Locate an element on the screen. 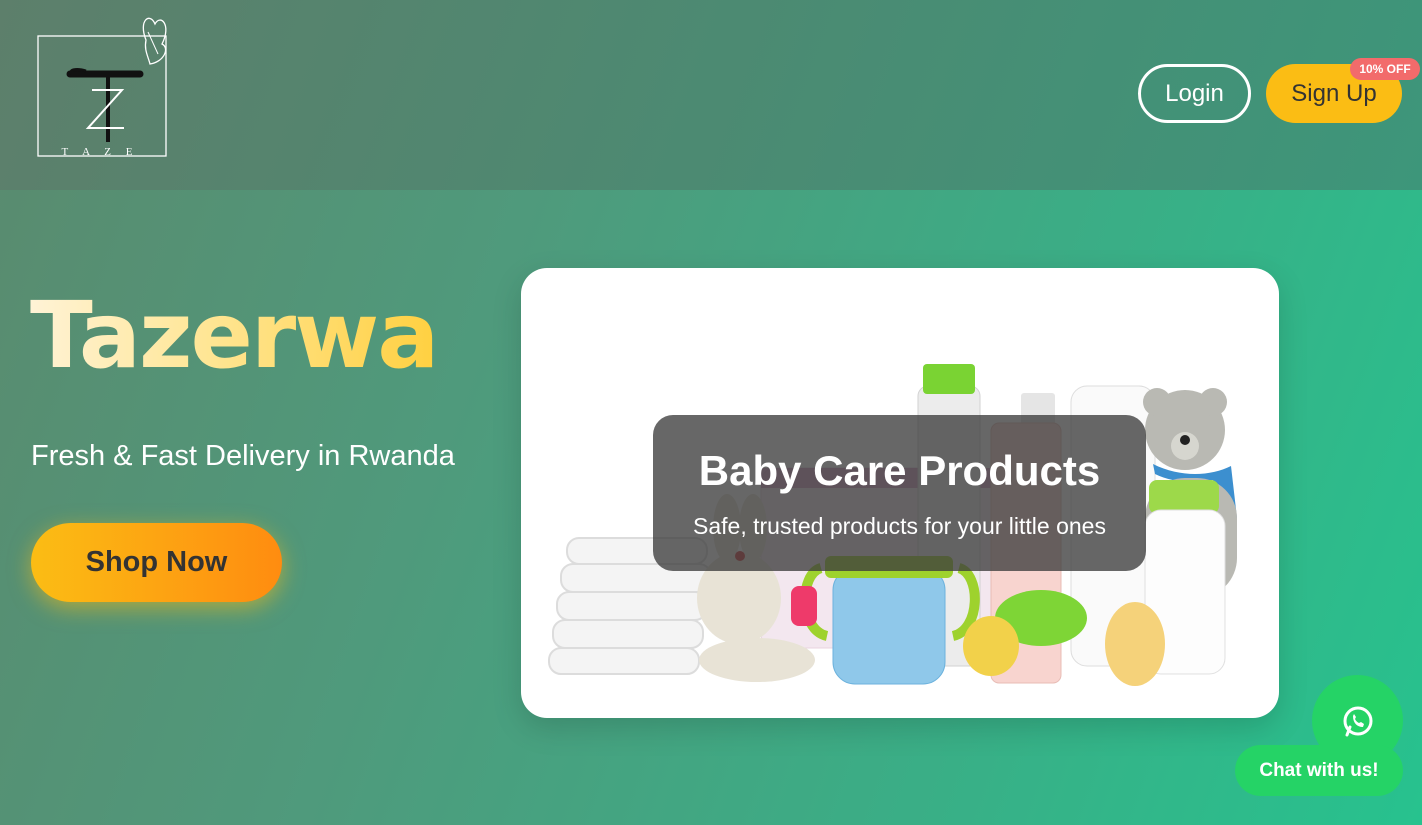 Image resolution: width=1422 pixels, height=825 pixels. whatsapp-icon is located at coordinates (1357, 721).